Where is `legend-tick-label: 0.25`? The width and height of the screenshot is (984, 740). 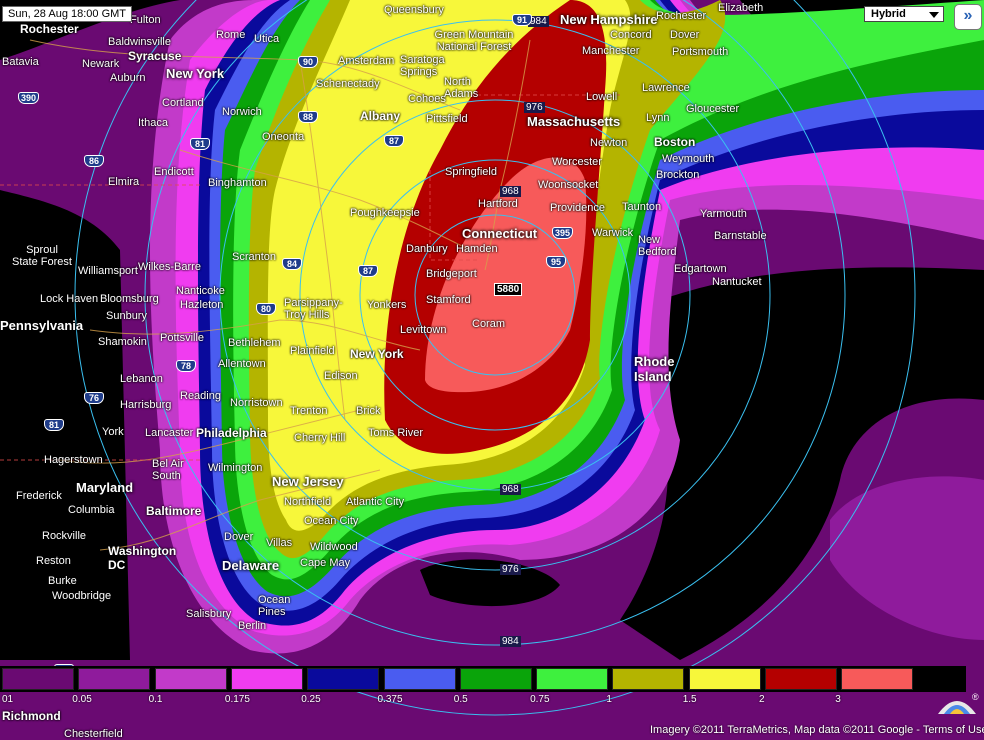 legend-tick-label: 0.25 is located at coordinates (311, 699).